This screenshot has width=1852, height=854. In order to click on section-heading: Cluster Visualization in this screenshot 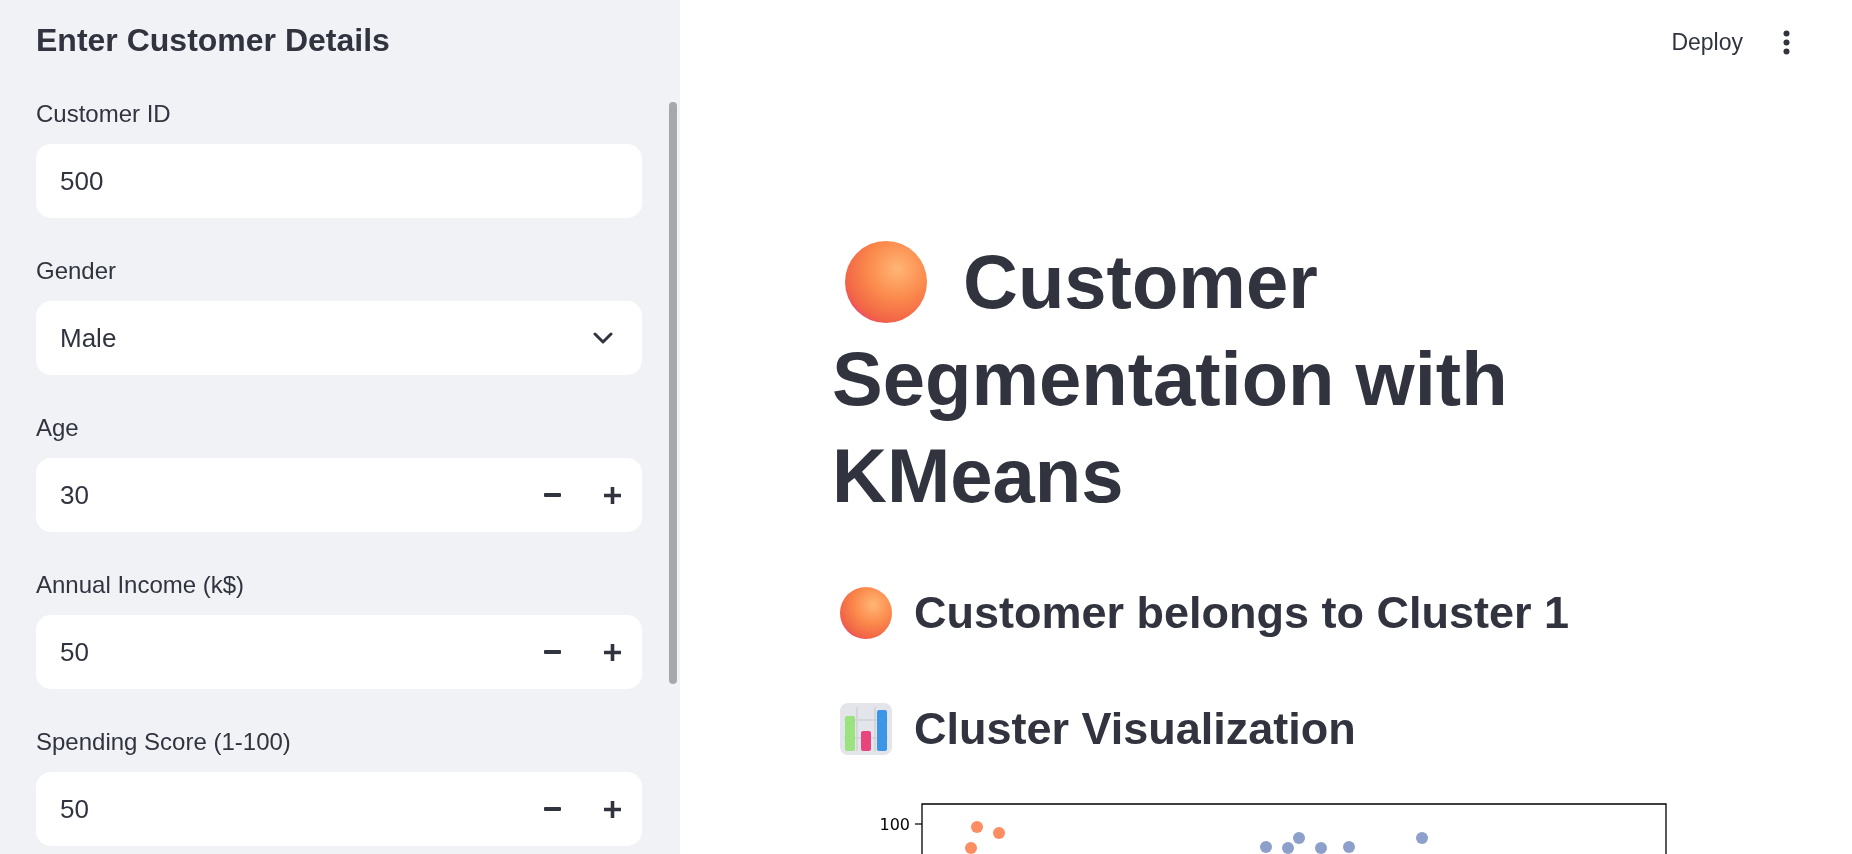, I will do `click(1135, 729)`.